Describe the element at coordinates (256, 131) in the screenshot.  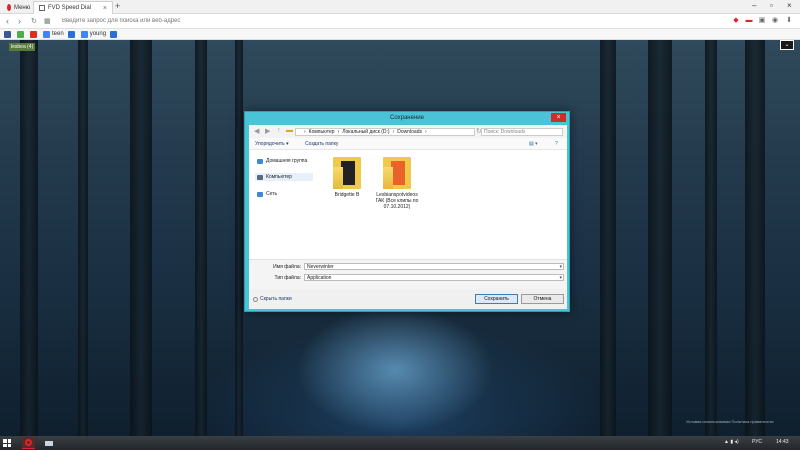
I see `back-arrow-icon: ◀` at that location.